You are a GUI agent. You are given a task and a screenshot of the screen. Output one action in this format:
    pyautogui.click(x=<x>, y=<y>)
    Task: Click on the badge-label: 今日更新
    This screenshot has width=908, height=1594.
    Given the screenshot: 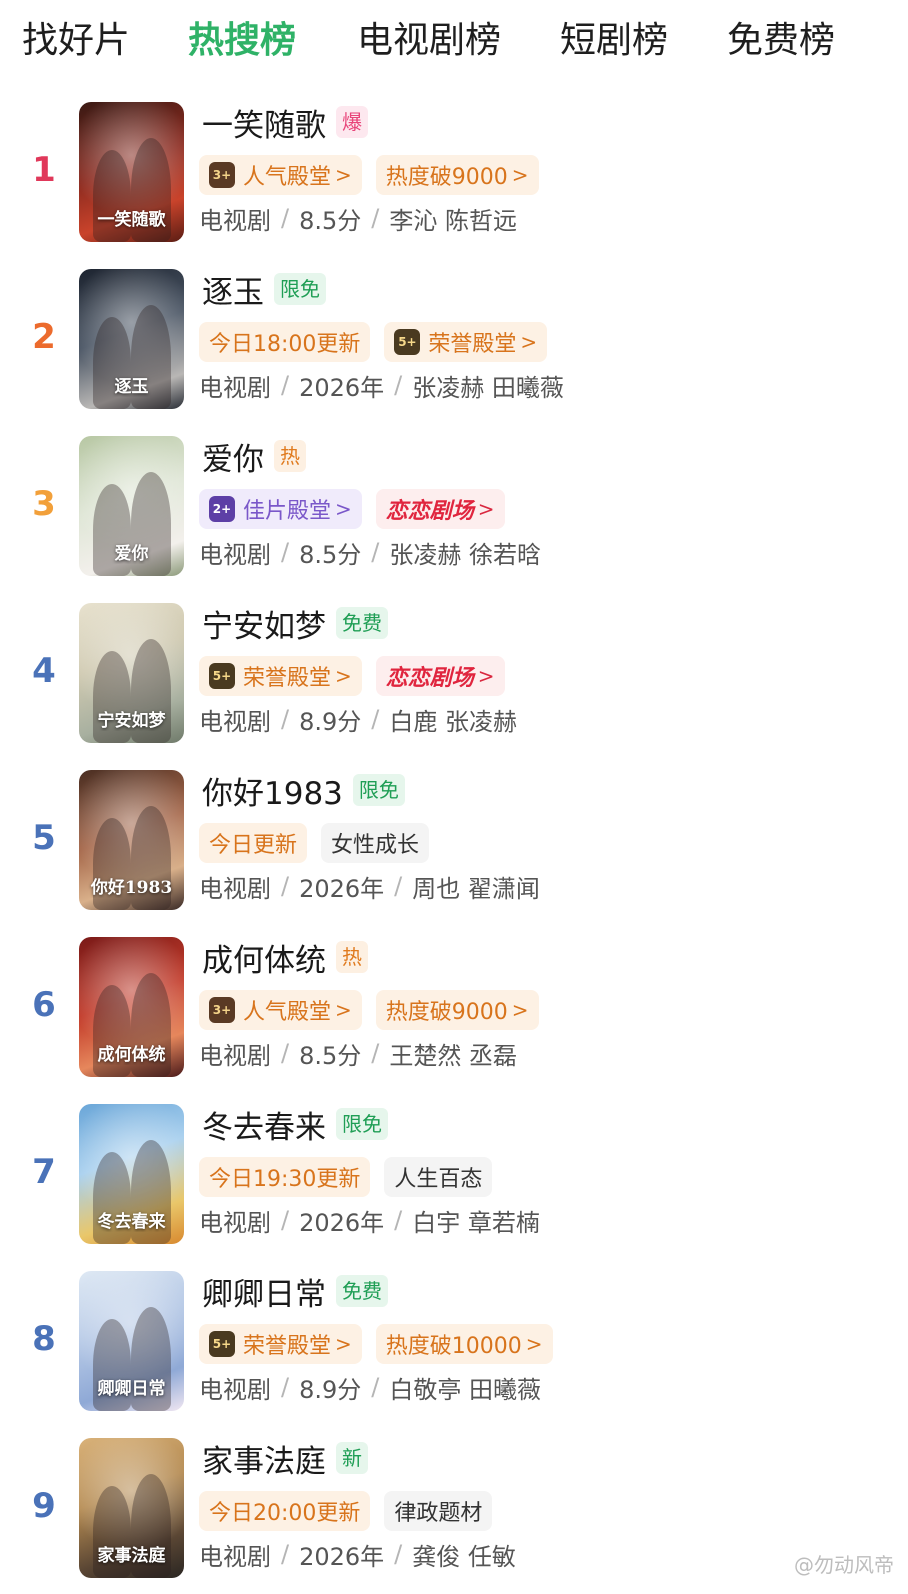 What is the action you would take?
    pyautogui.click(x=253, y=845)
    